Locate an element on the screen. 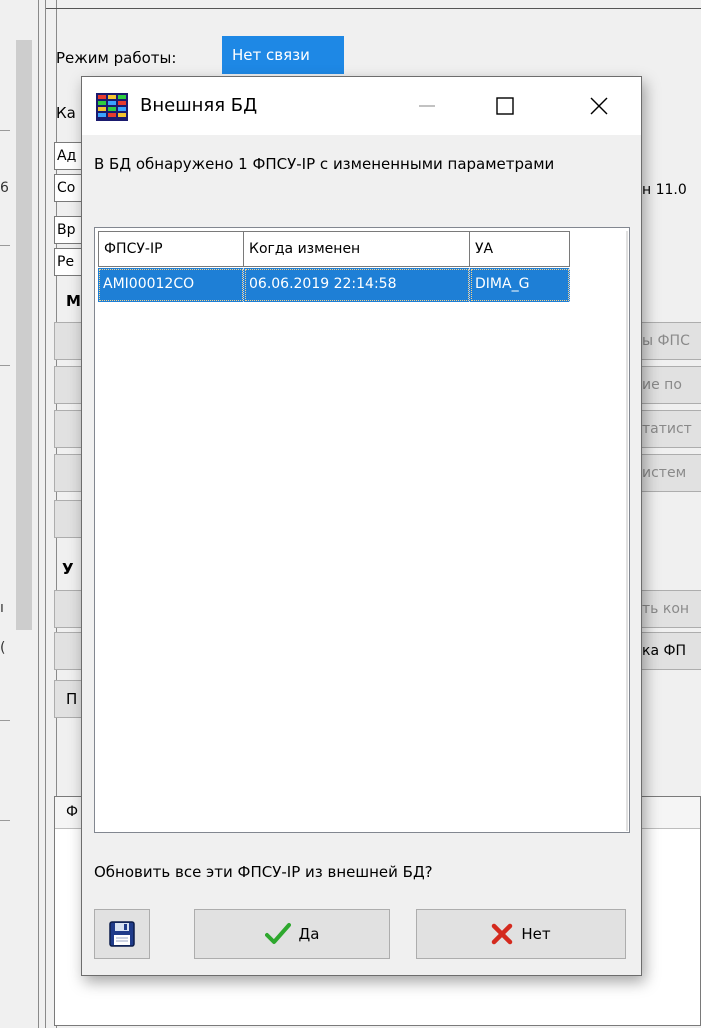  background-button-right: татист is located at coordinates (669, 429).